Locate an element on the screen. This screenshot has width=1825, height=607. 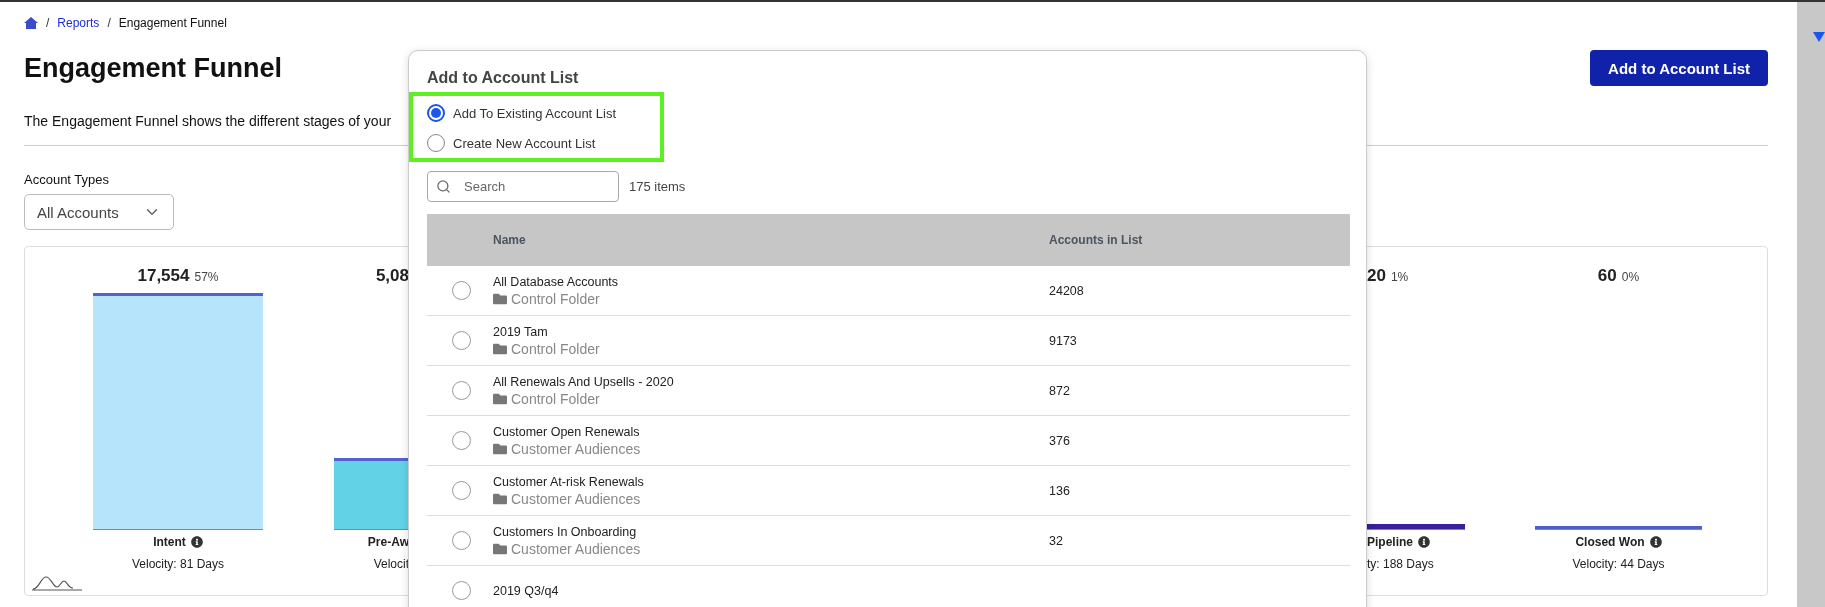
list-name: 2019 Tam is located at coordinates (521, 331).